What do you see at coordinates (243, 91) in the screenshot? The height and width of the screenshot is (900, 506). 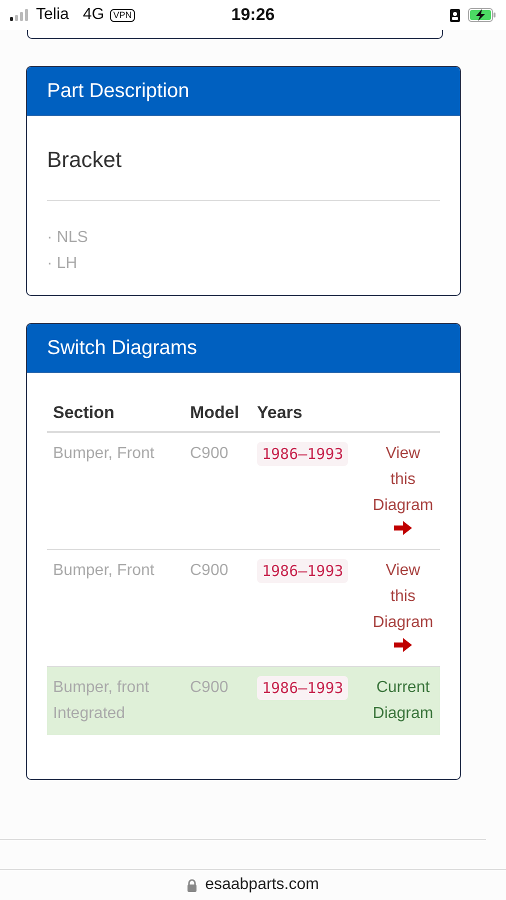 I see `card-header: Part Description` at bounding box center [243, 91].